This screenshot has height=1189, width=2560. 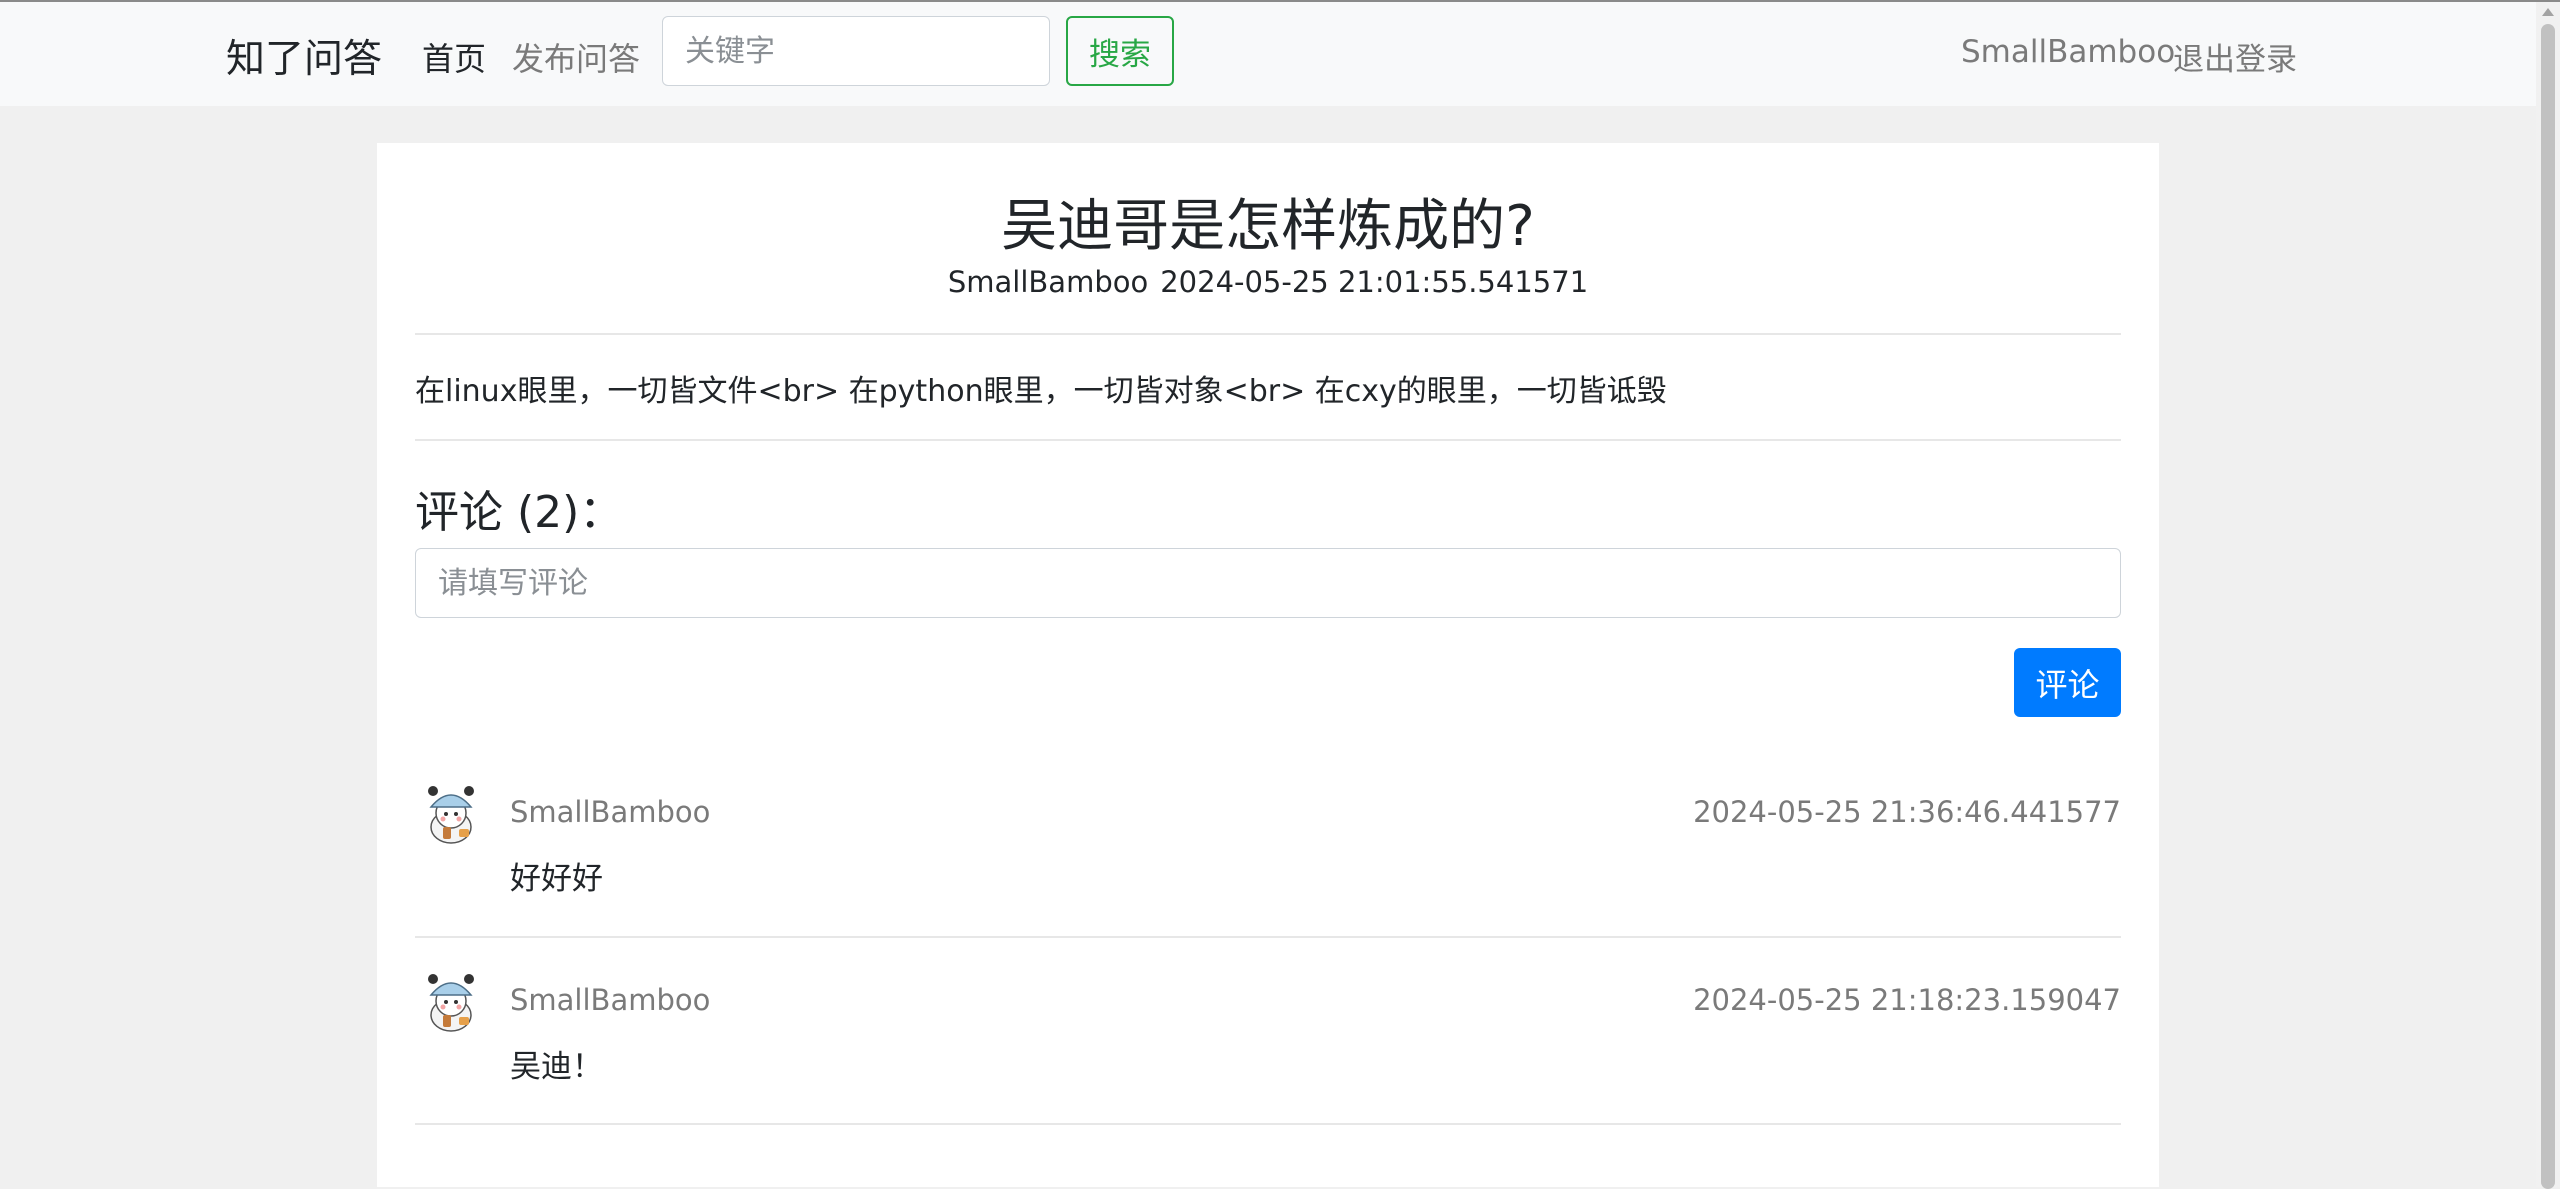 What do you see at coordinates (2067, 682) in the screenshot?
I see `submit-comment-button: 评论` at bounding box center [2067, 682].